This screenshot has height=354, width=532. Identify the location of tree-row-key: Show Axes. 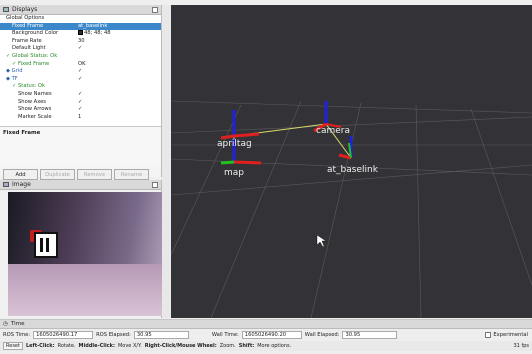
(32, 101).